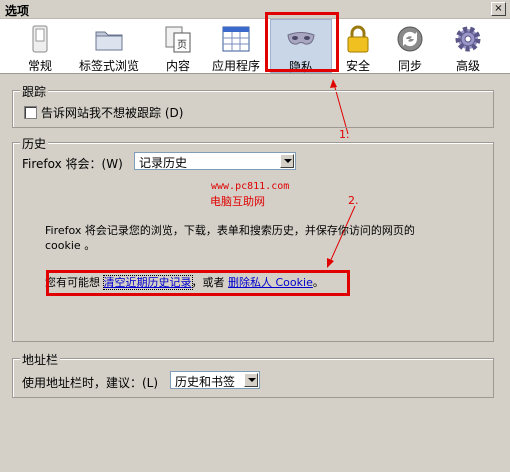 This screenshot has height=472, width=510. Describe the element at coordinates (30, 112) in the screenshot. I see `do-not-track-checkbox` at that location.